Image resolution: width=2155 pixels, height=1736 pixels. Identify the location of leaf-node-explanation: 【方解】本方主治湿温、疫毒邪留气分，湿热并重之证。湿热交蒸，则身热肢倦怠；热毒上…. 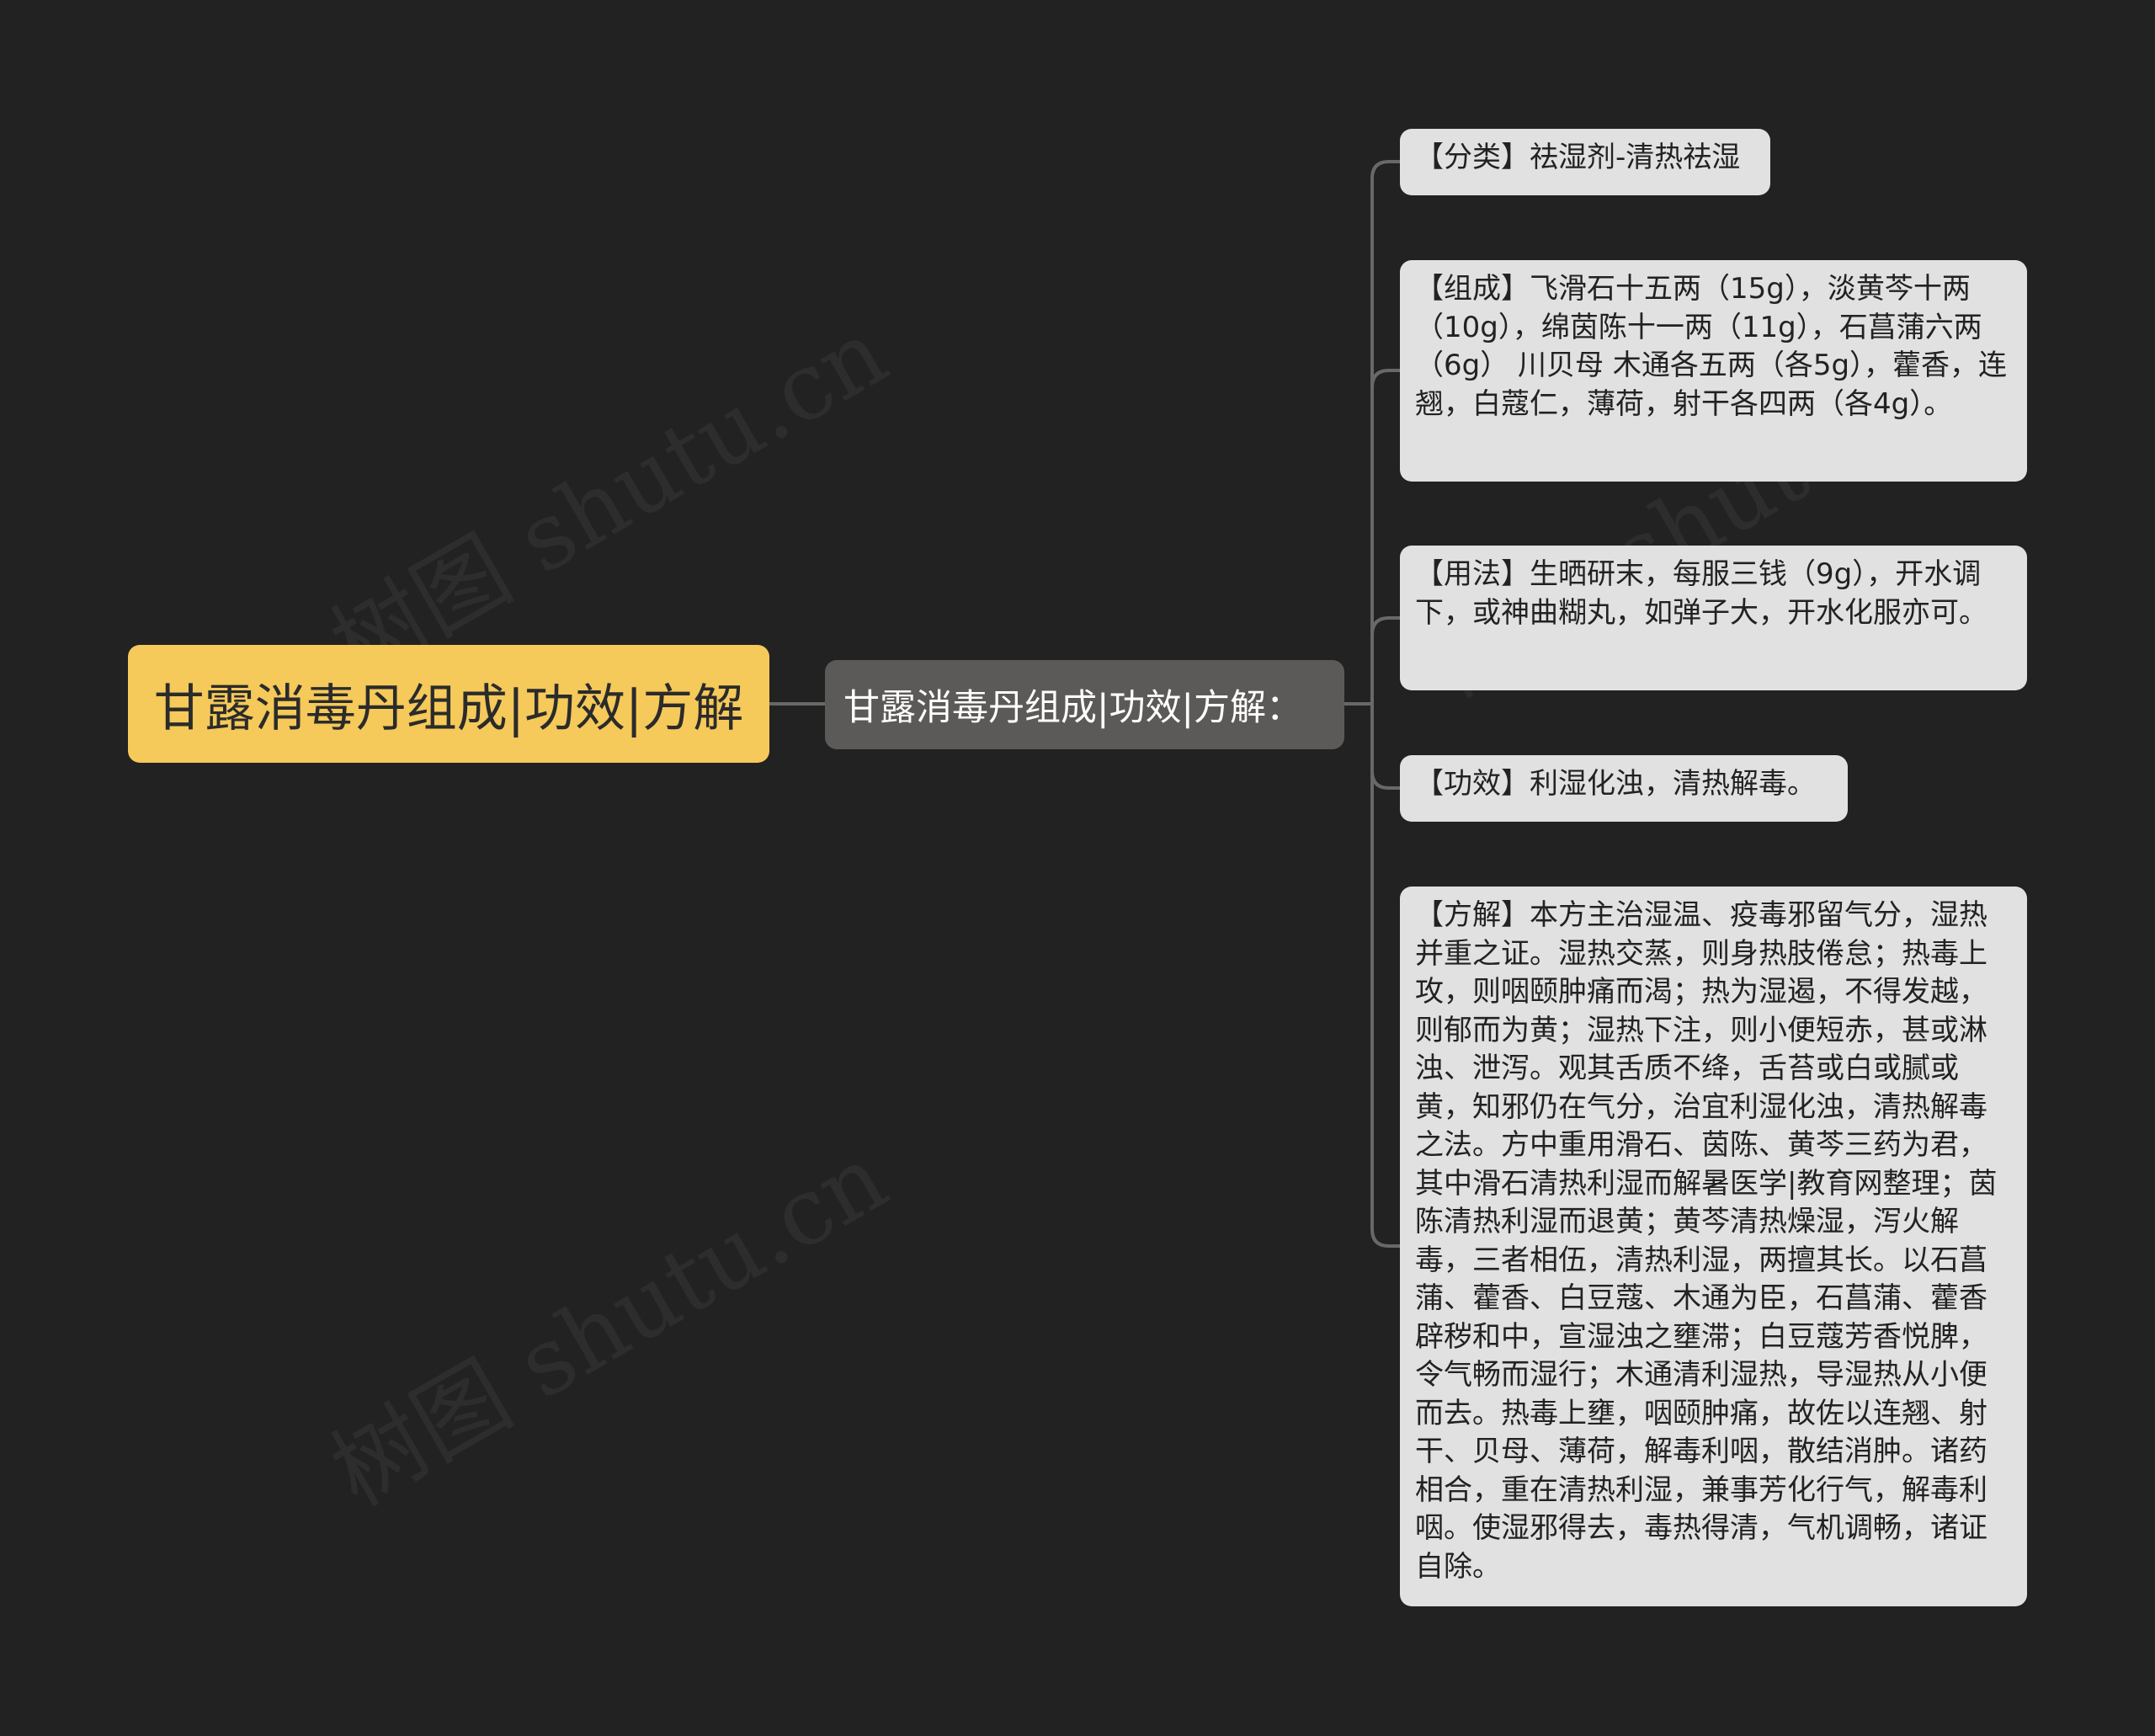
(1713, 1246).